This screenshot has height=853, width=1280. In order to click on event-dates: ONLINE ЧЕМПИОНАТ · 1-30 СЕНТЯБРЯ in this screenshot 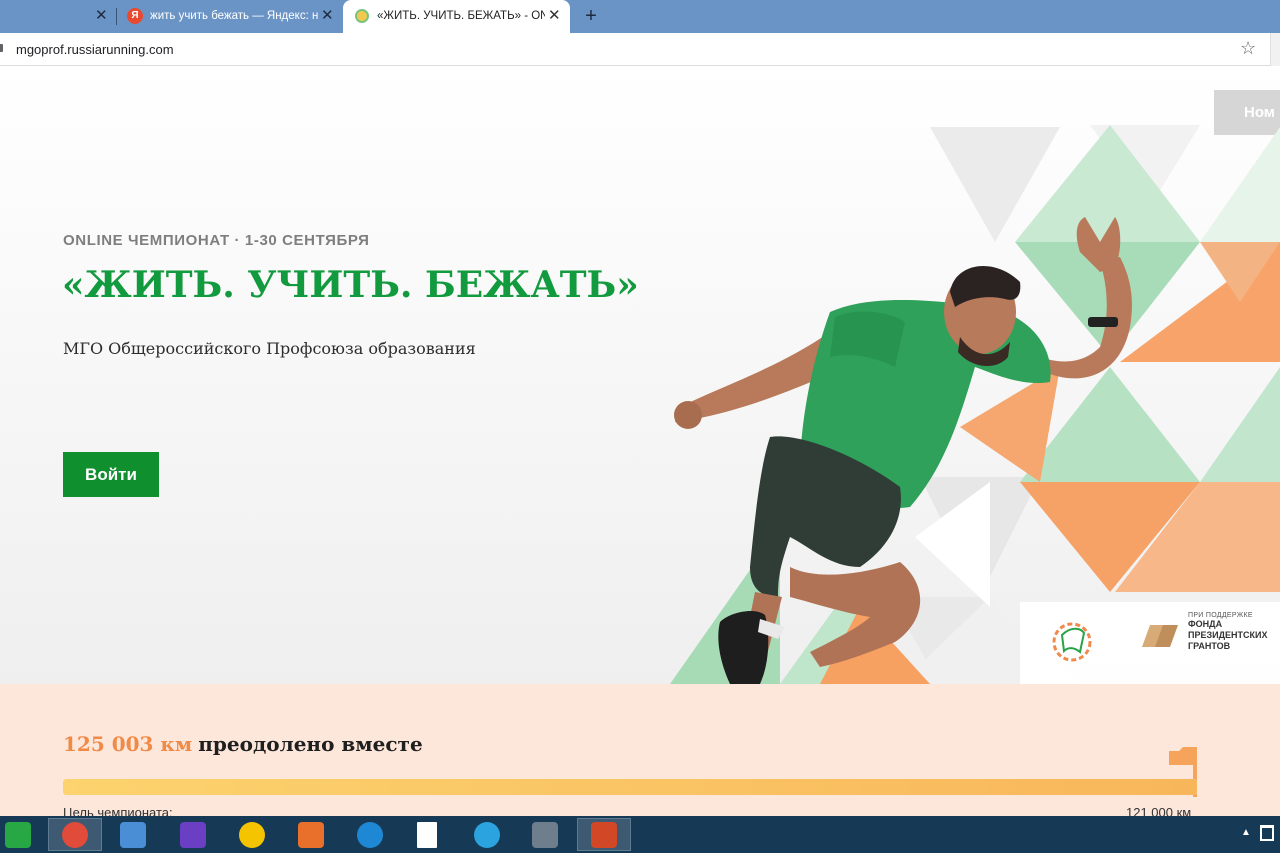, I will do `click(216, 240)`.